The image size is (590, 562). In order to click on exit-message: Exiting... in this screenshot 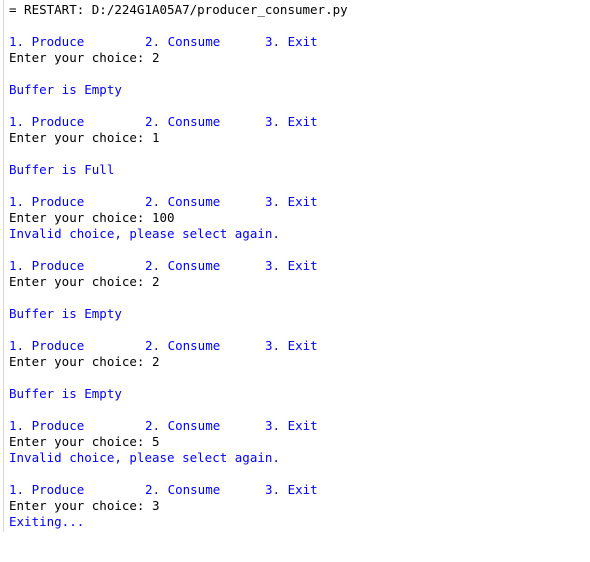, I will do `click(47, 521)`.